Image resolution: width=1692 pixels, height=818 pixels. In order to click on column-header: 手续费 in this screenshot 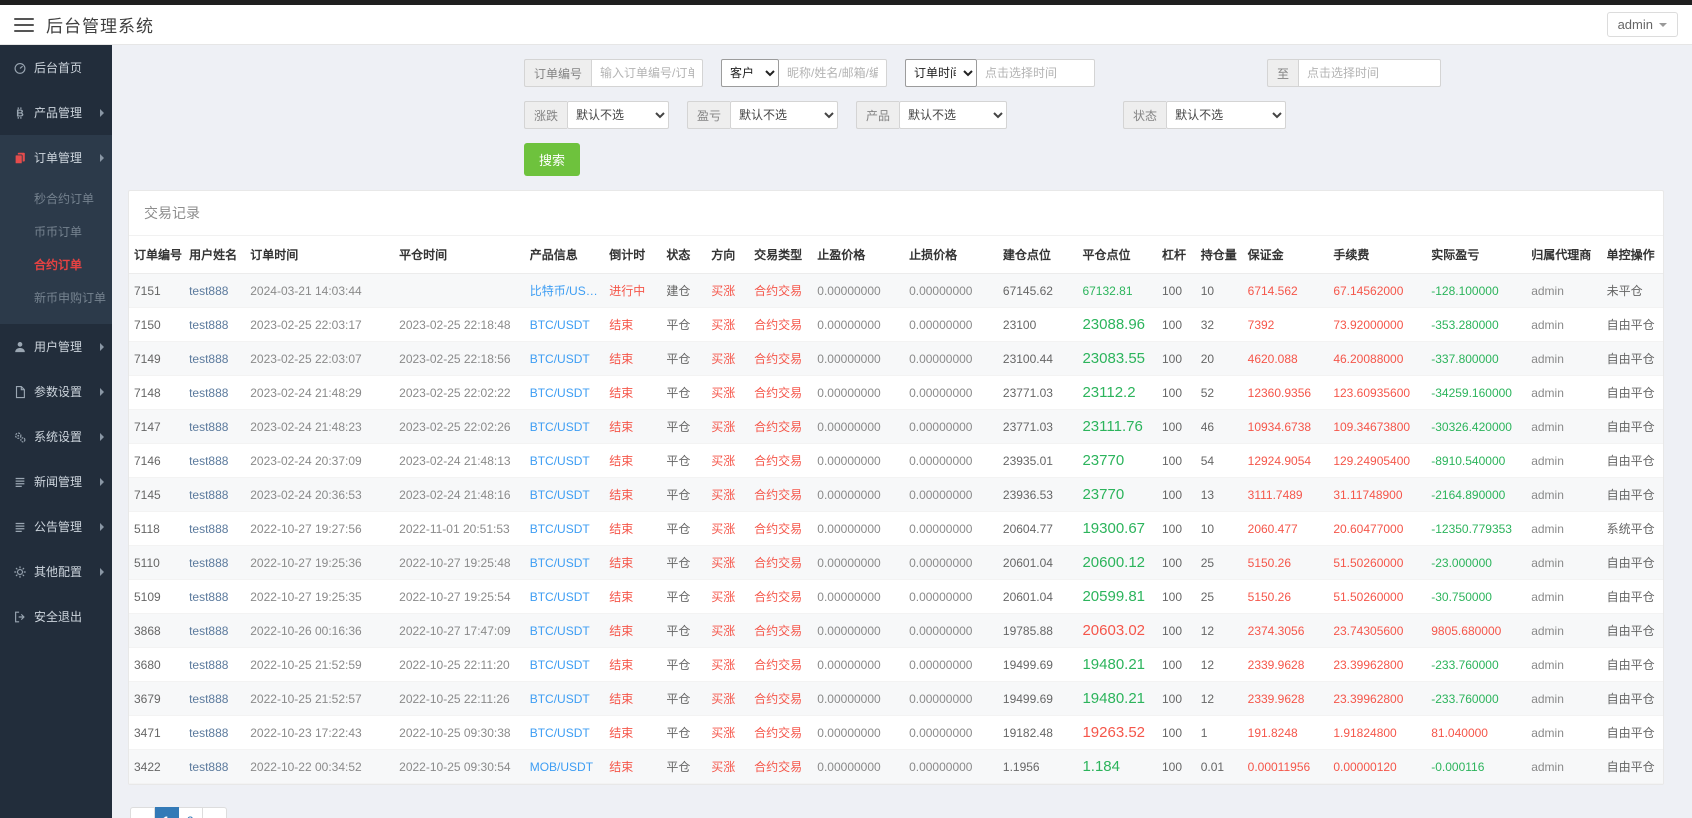, I will do `click(1377, 255)`.